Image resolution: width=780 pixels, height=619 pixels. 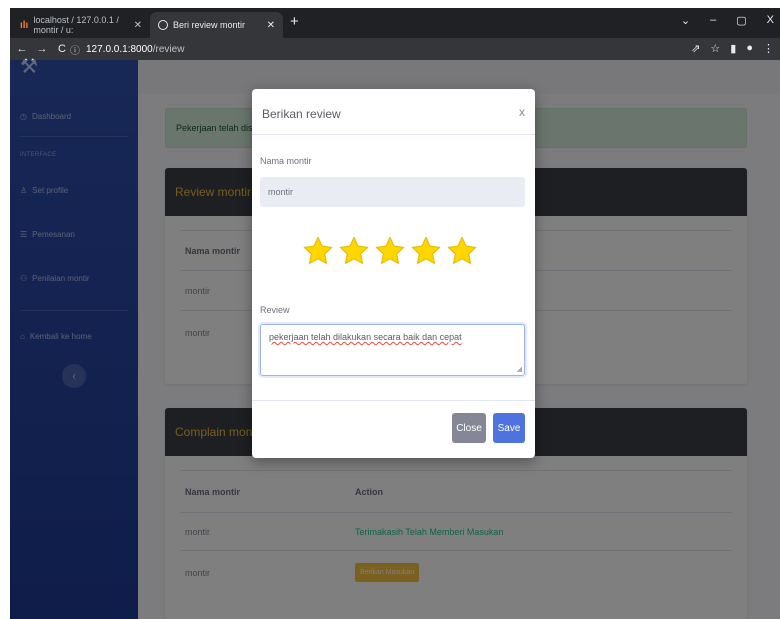 I want to click on bookmark-star-icon: ☆, so click(x=715, y=48).